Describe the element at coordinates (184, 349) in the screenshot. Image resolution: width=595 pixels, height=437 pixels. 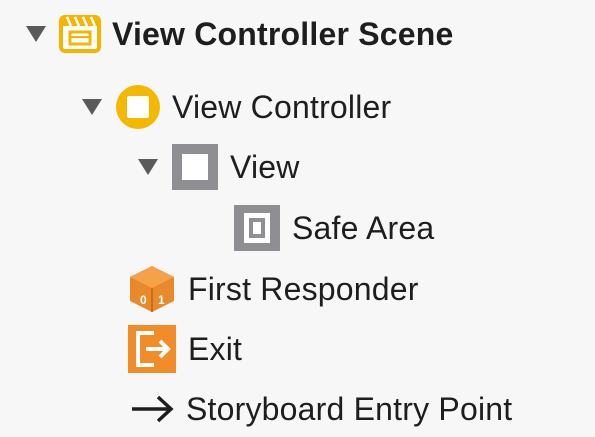
I see `outline-row-exit: Exit` at that location.